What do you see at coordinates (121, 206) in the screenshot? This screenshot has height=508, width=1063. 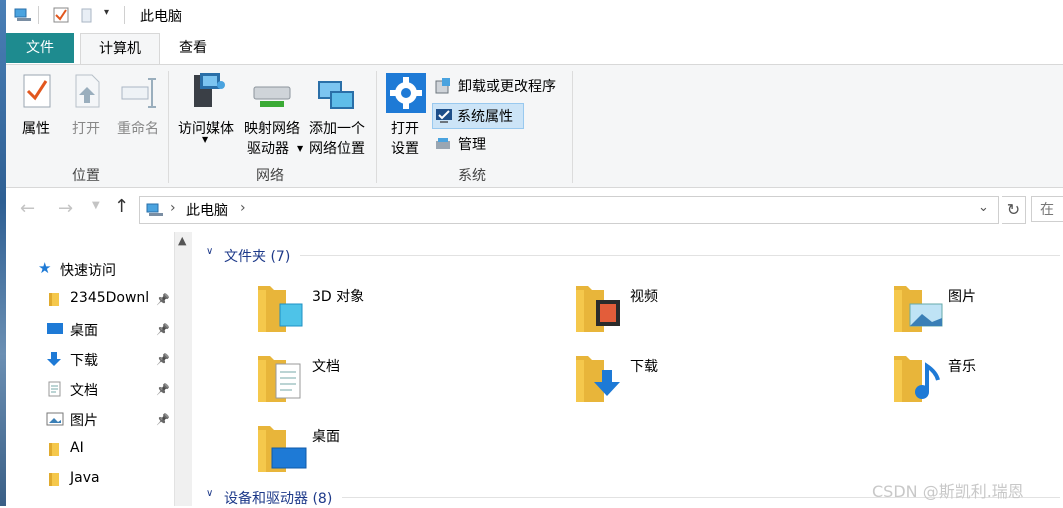 I see `up-arrow-icon: ↑` at bounding box center [121, 206].